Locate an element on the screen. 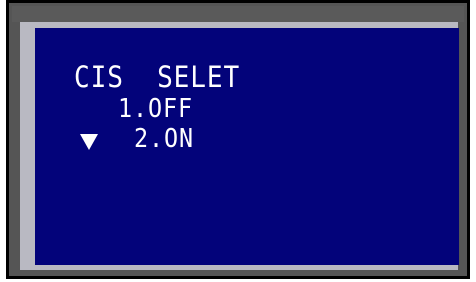  down-triangle-icon is located at coordinates (89, 142).